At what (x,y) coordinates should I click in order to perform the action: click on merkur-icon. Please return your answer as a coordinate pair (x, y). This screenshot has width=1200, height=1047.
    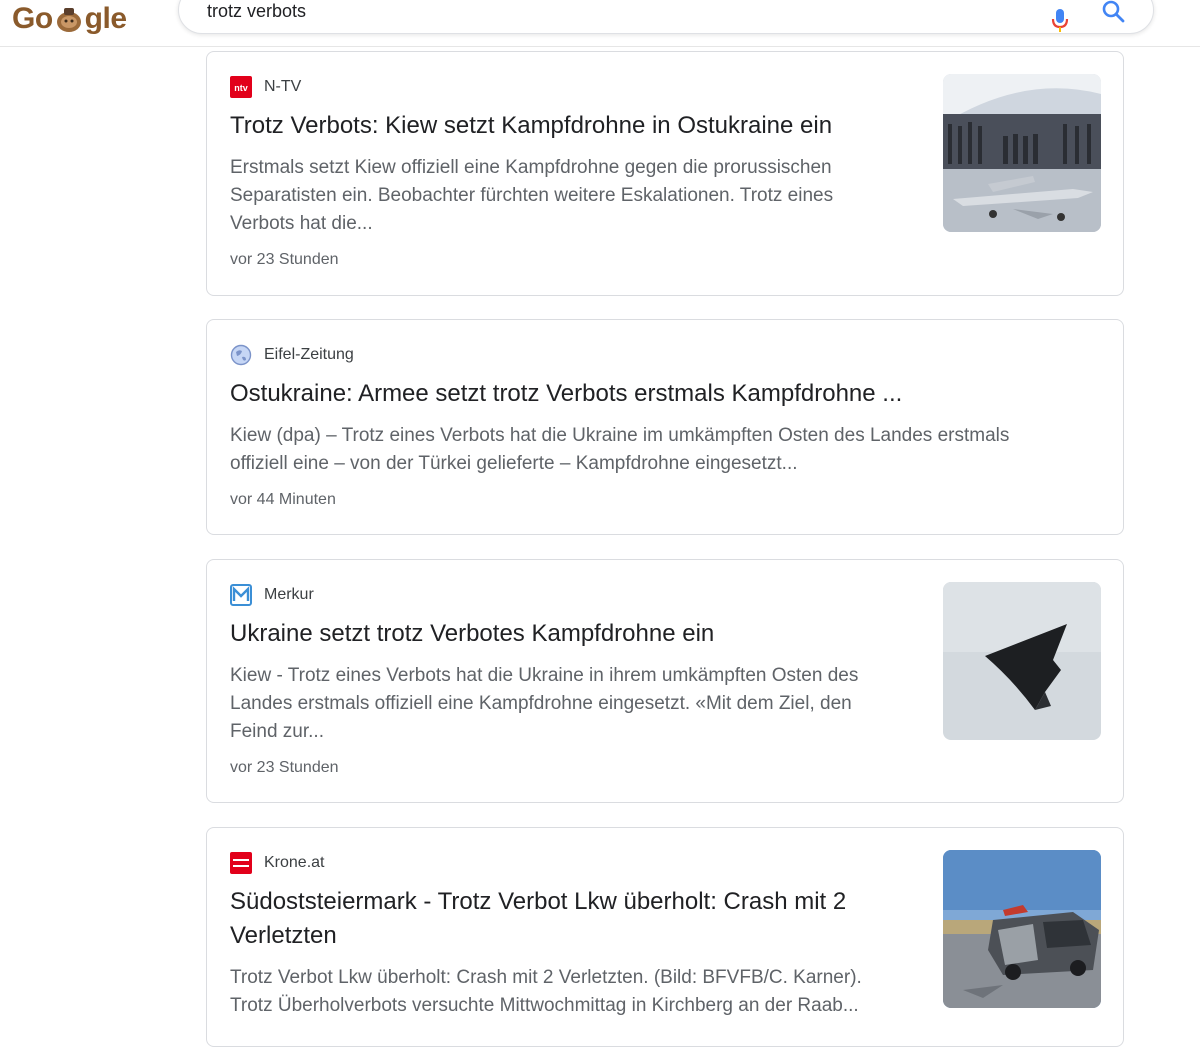
    Looking at the image, I should click on (241, 595).